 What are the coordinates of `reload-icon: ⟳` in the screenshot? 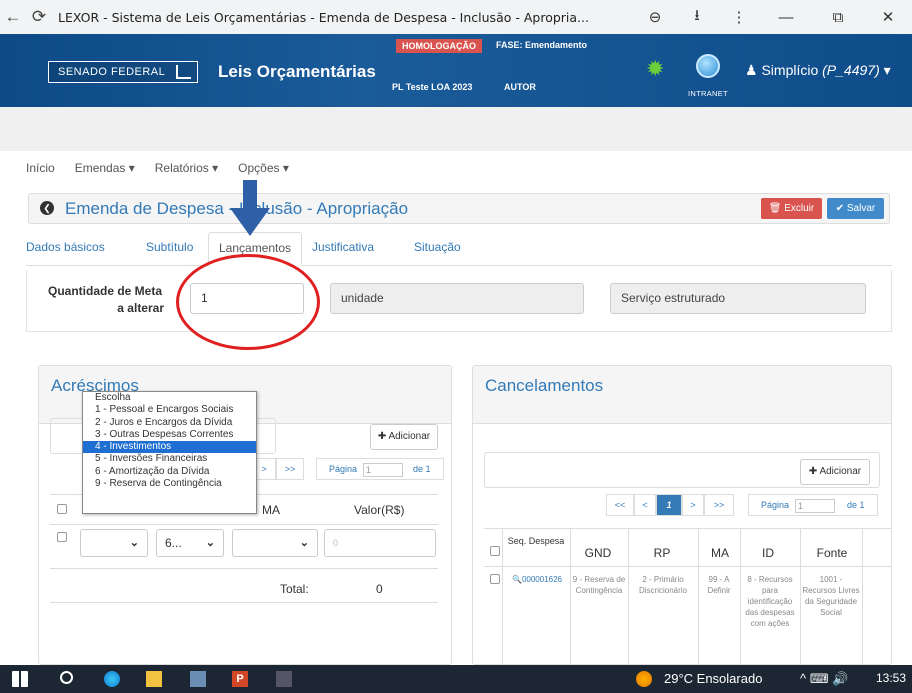 It's located at (39, 17).